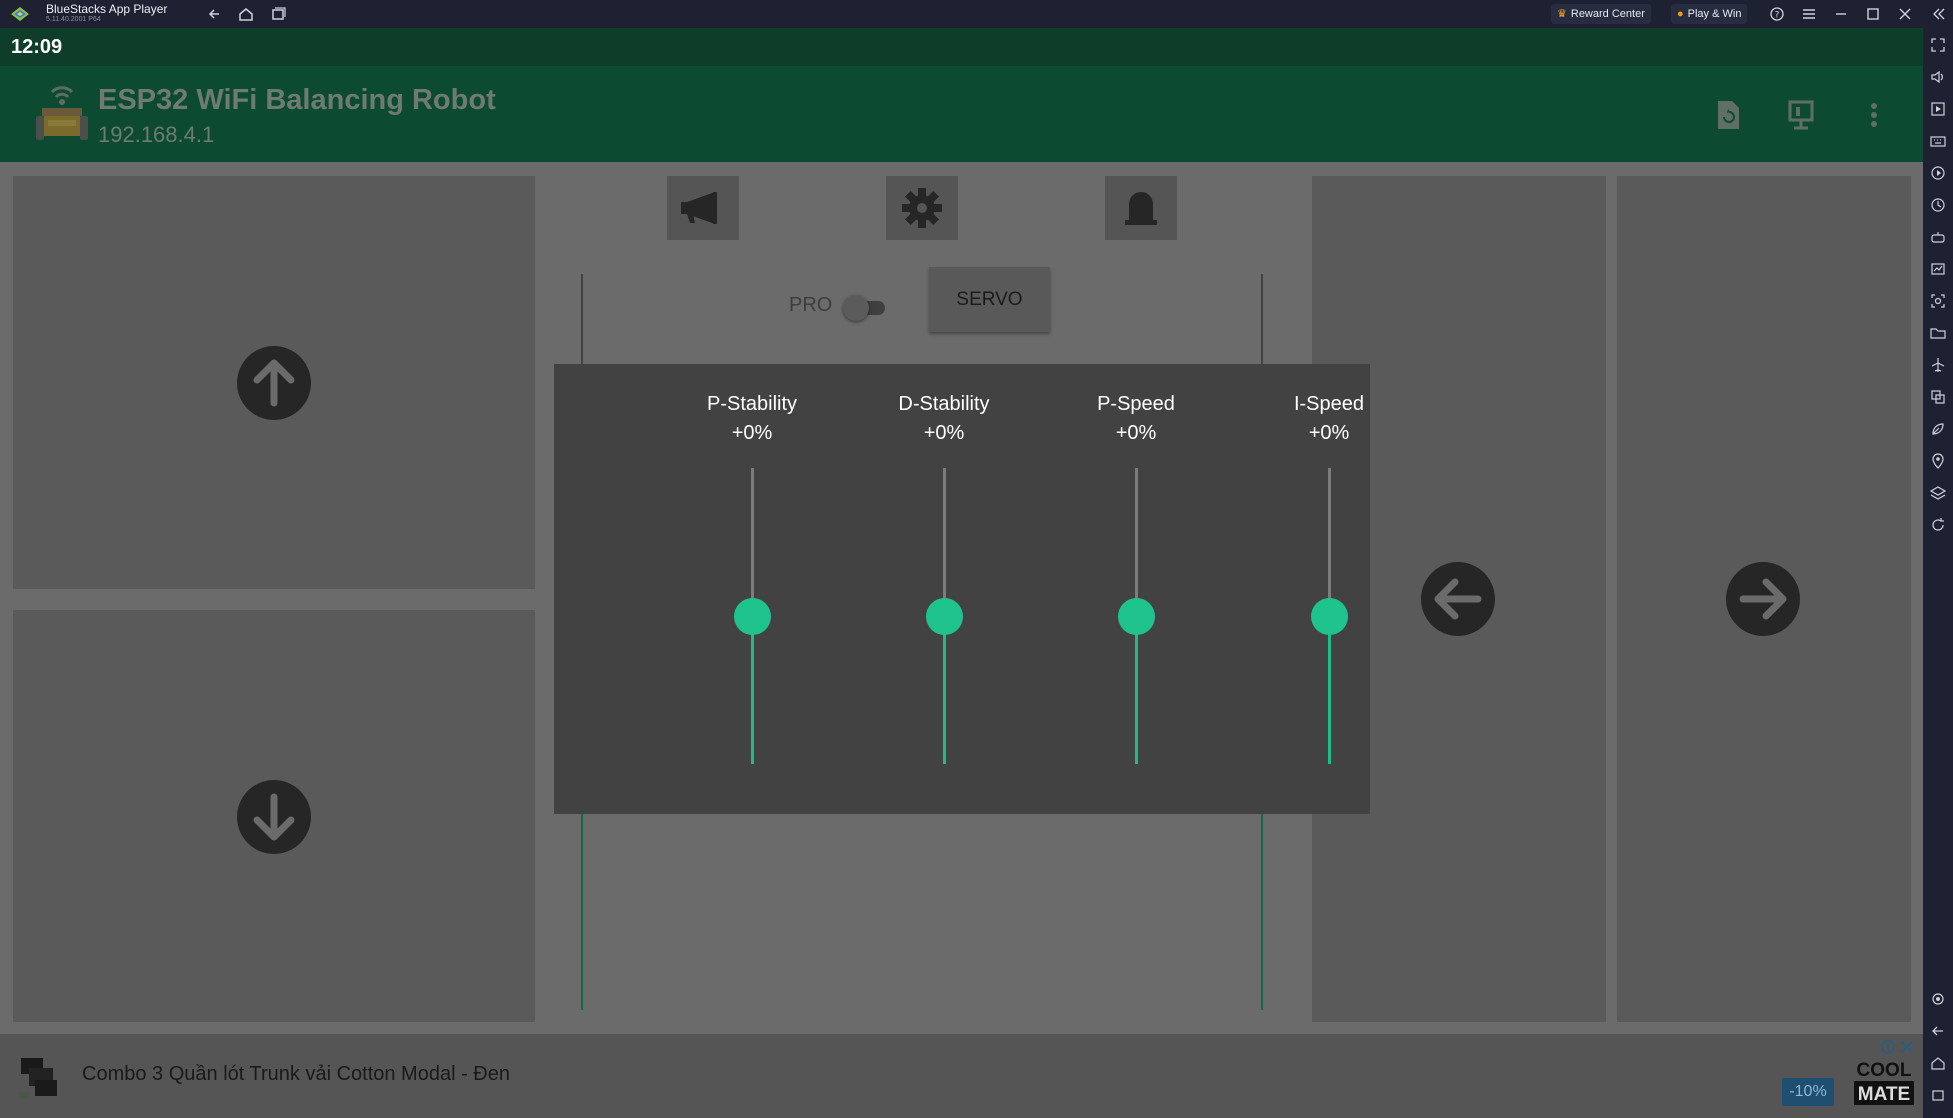 This screenshot has width=1953, height=1118. What do you see at coordinates (944, 589) in the screenshot?
I see `slider-d-stability: D-Stability +0%` at bounding box center [944, 589].